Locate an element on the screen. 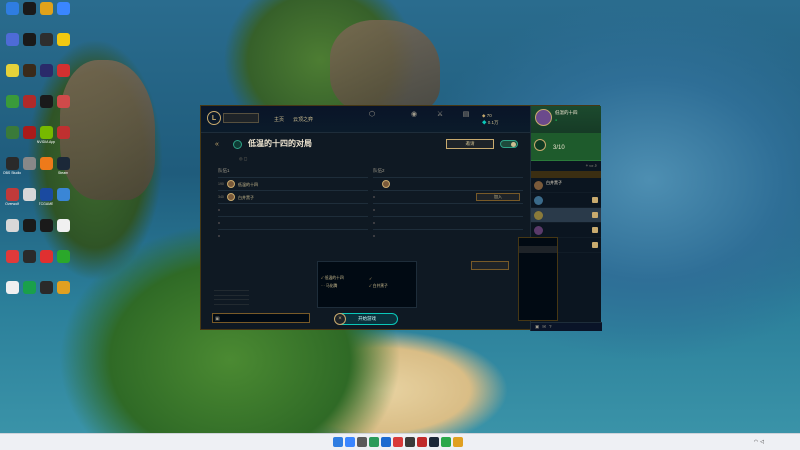  top-icon-4: ▤ is located at coordinates (466, 115).